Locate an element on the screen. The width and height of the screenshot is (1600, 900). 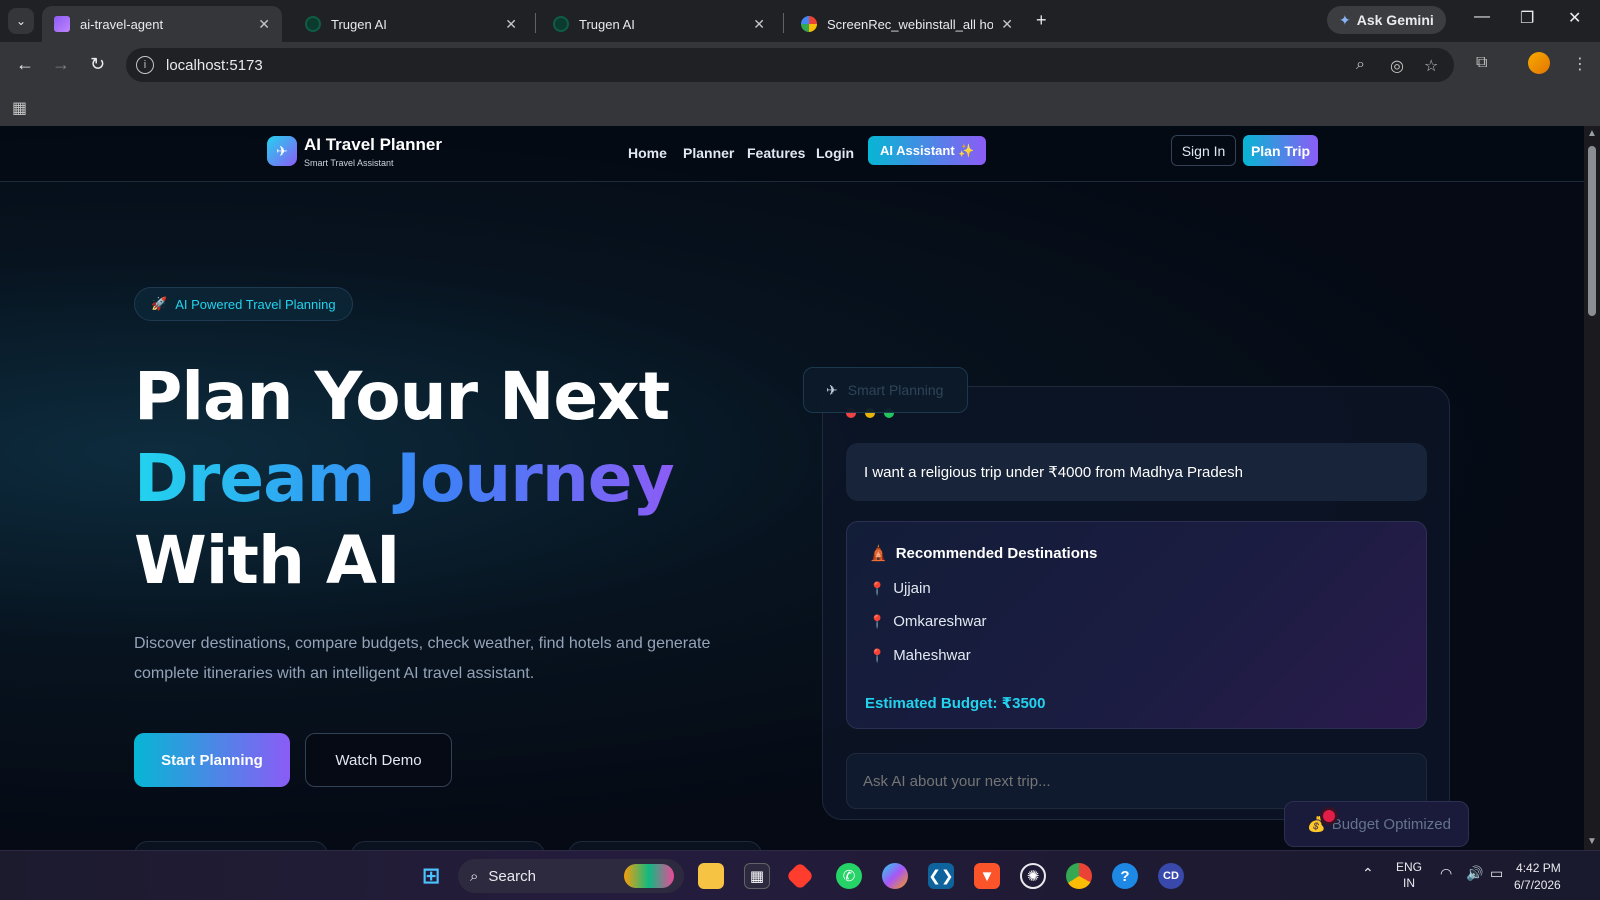
logo-subtitle: Smart Travel Assistant is located at coordinates (349, 163).